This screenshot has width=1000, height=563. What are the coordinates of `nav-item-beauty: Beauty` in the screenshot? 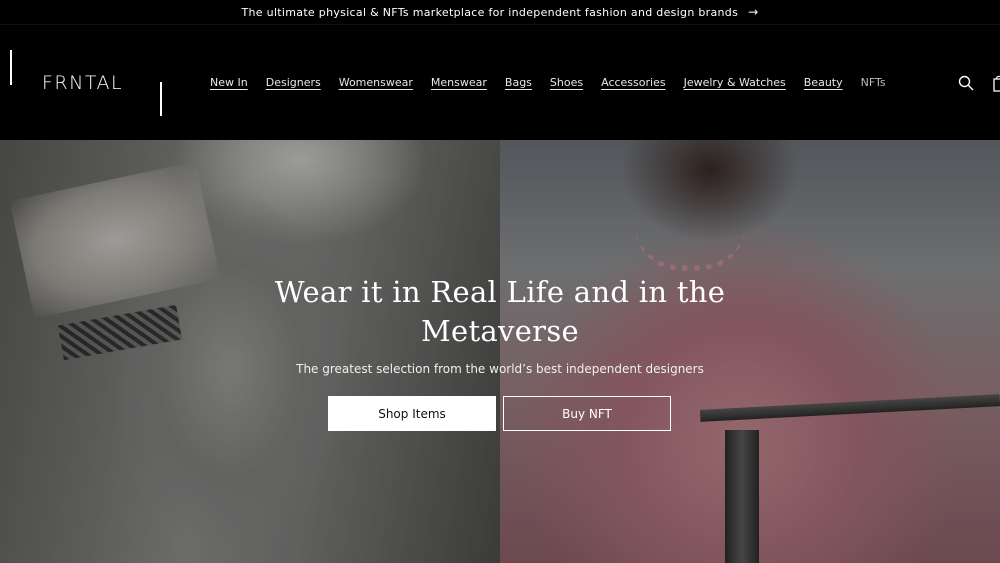 It's located at (823, 82).